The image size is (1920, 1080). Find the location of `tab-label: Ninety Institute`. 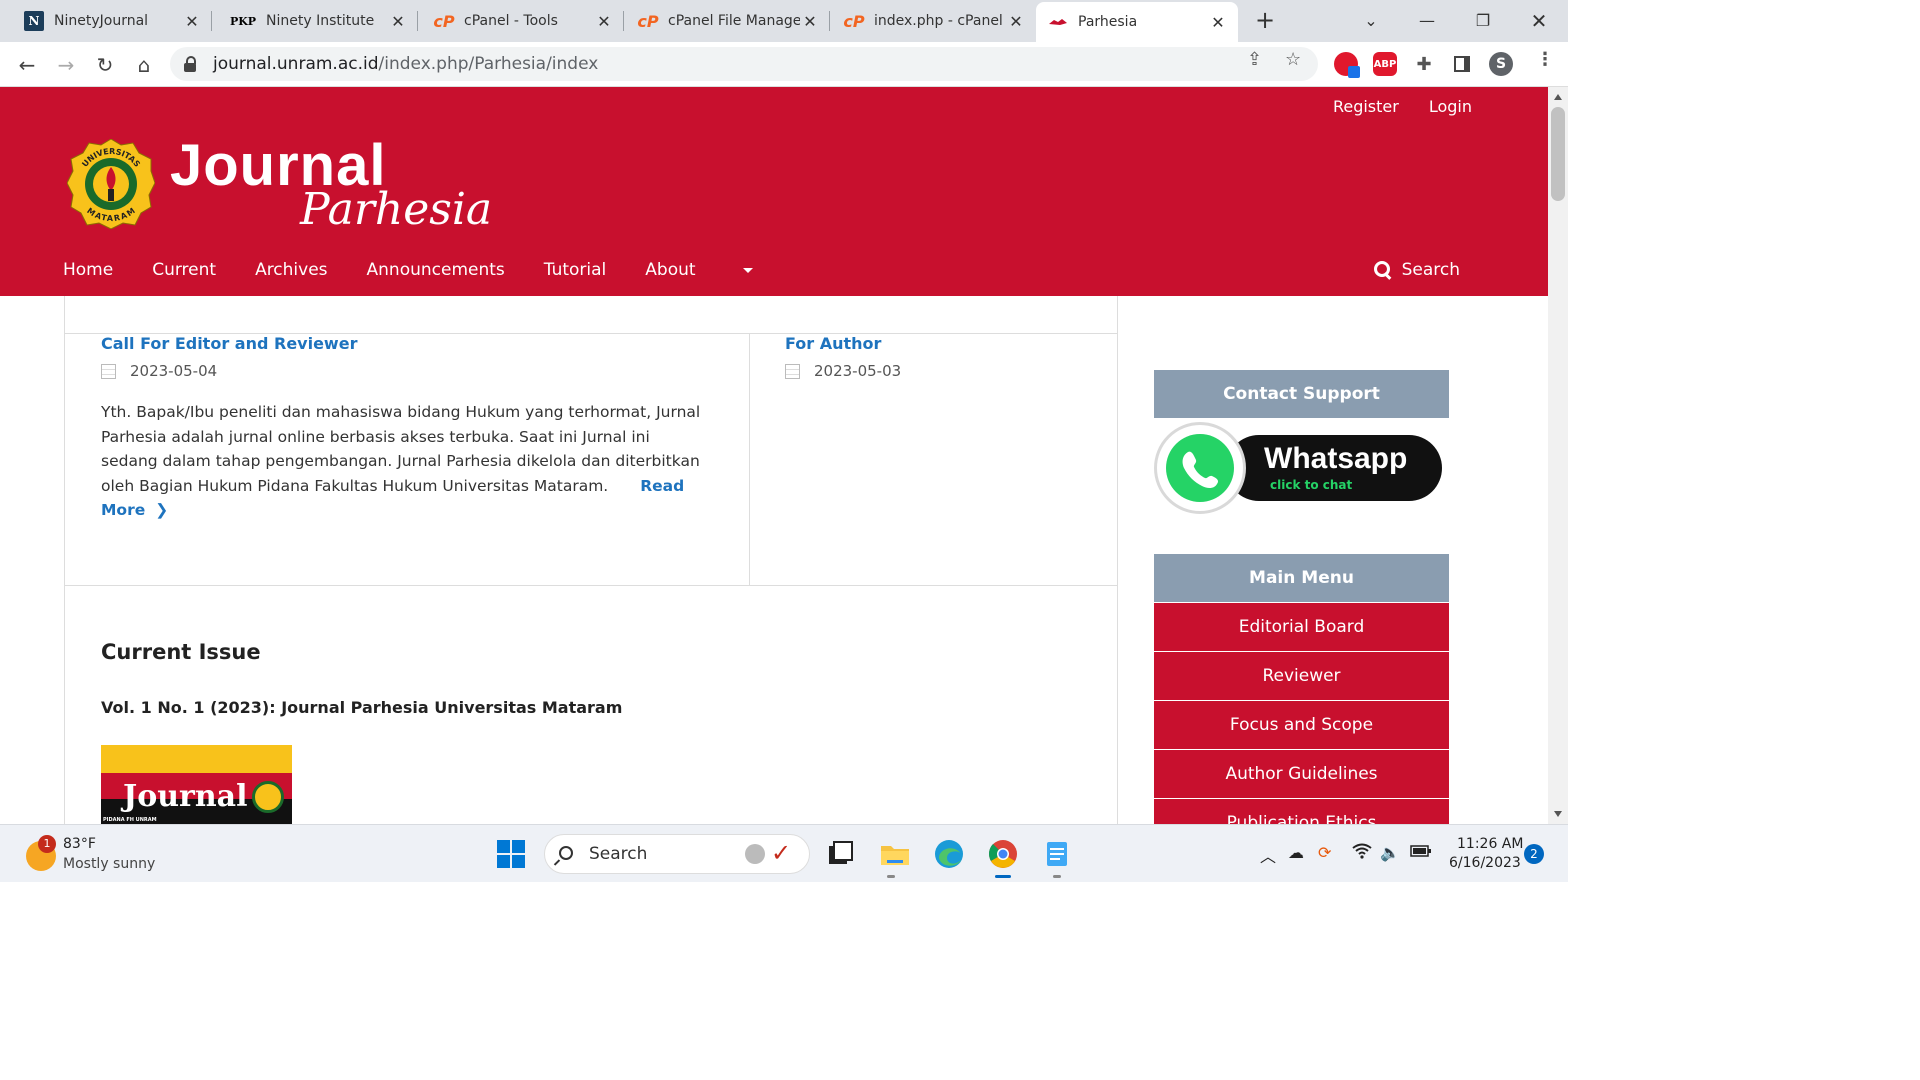

tab-label: Ninety Institute is located at coordinates (320, 21).